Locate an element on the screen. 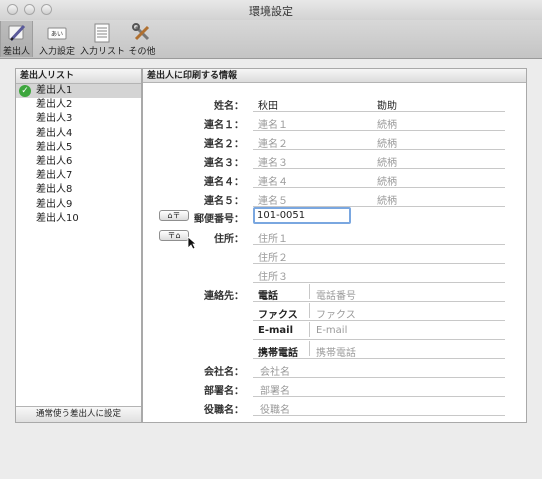 The width and height of the screenshot is (542, 479). sender-list-item: 差出人7 is located at coordinates (78, 176).